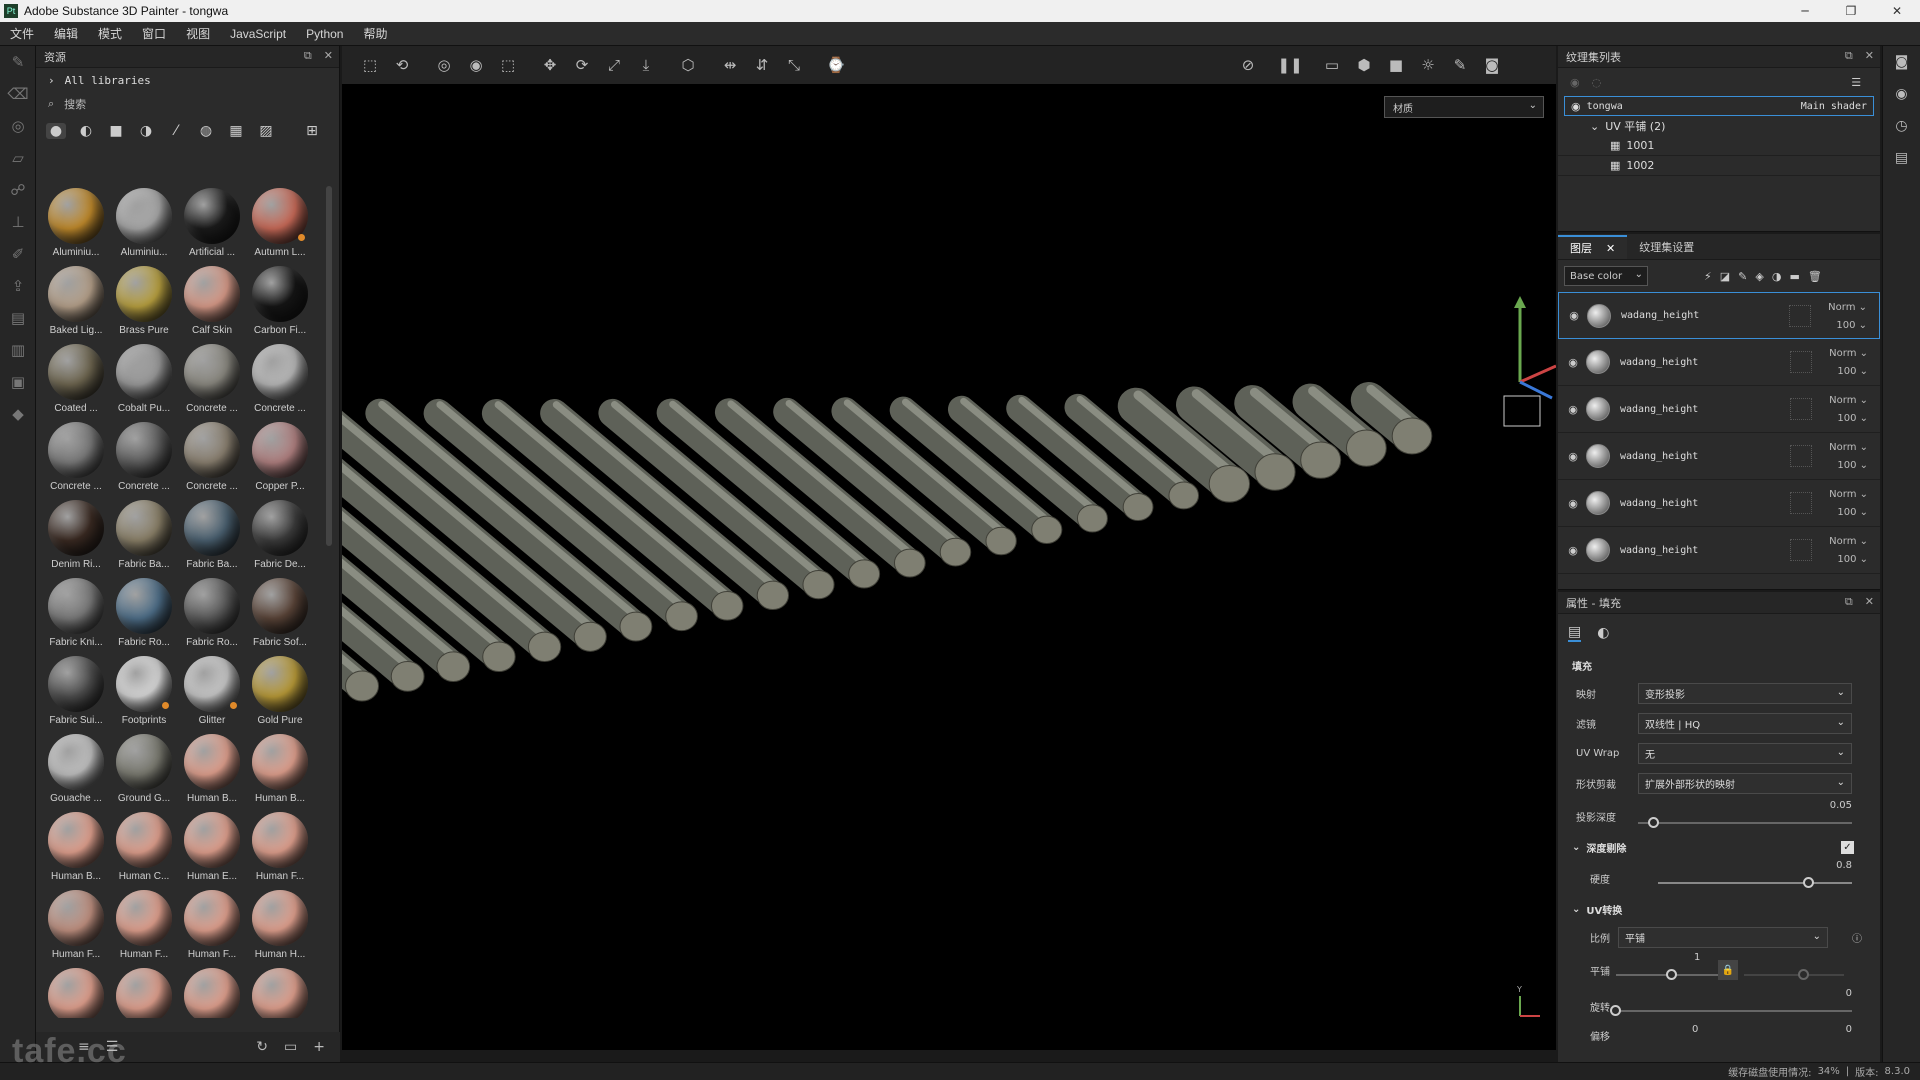  Describe the element at coordinates (212, 301) in the screenshot. I see `asset-tile: Calf Skin` at that location.